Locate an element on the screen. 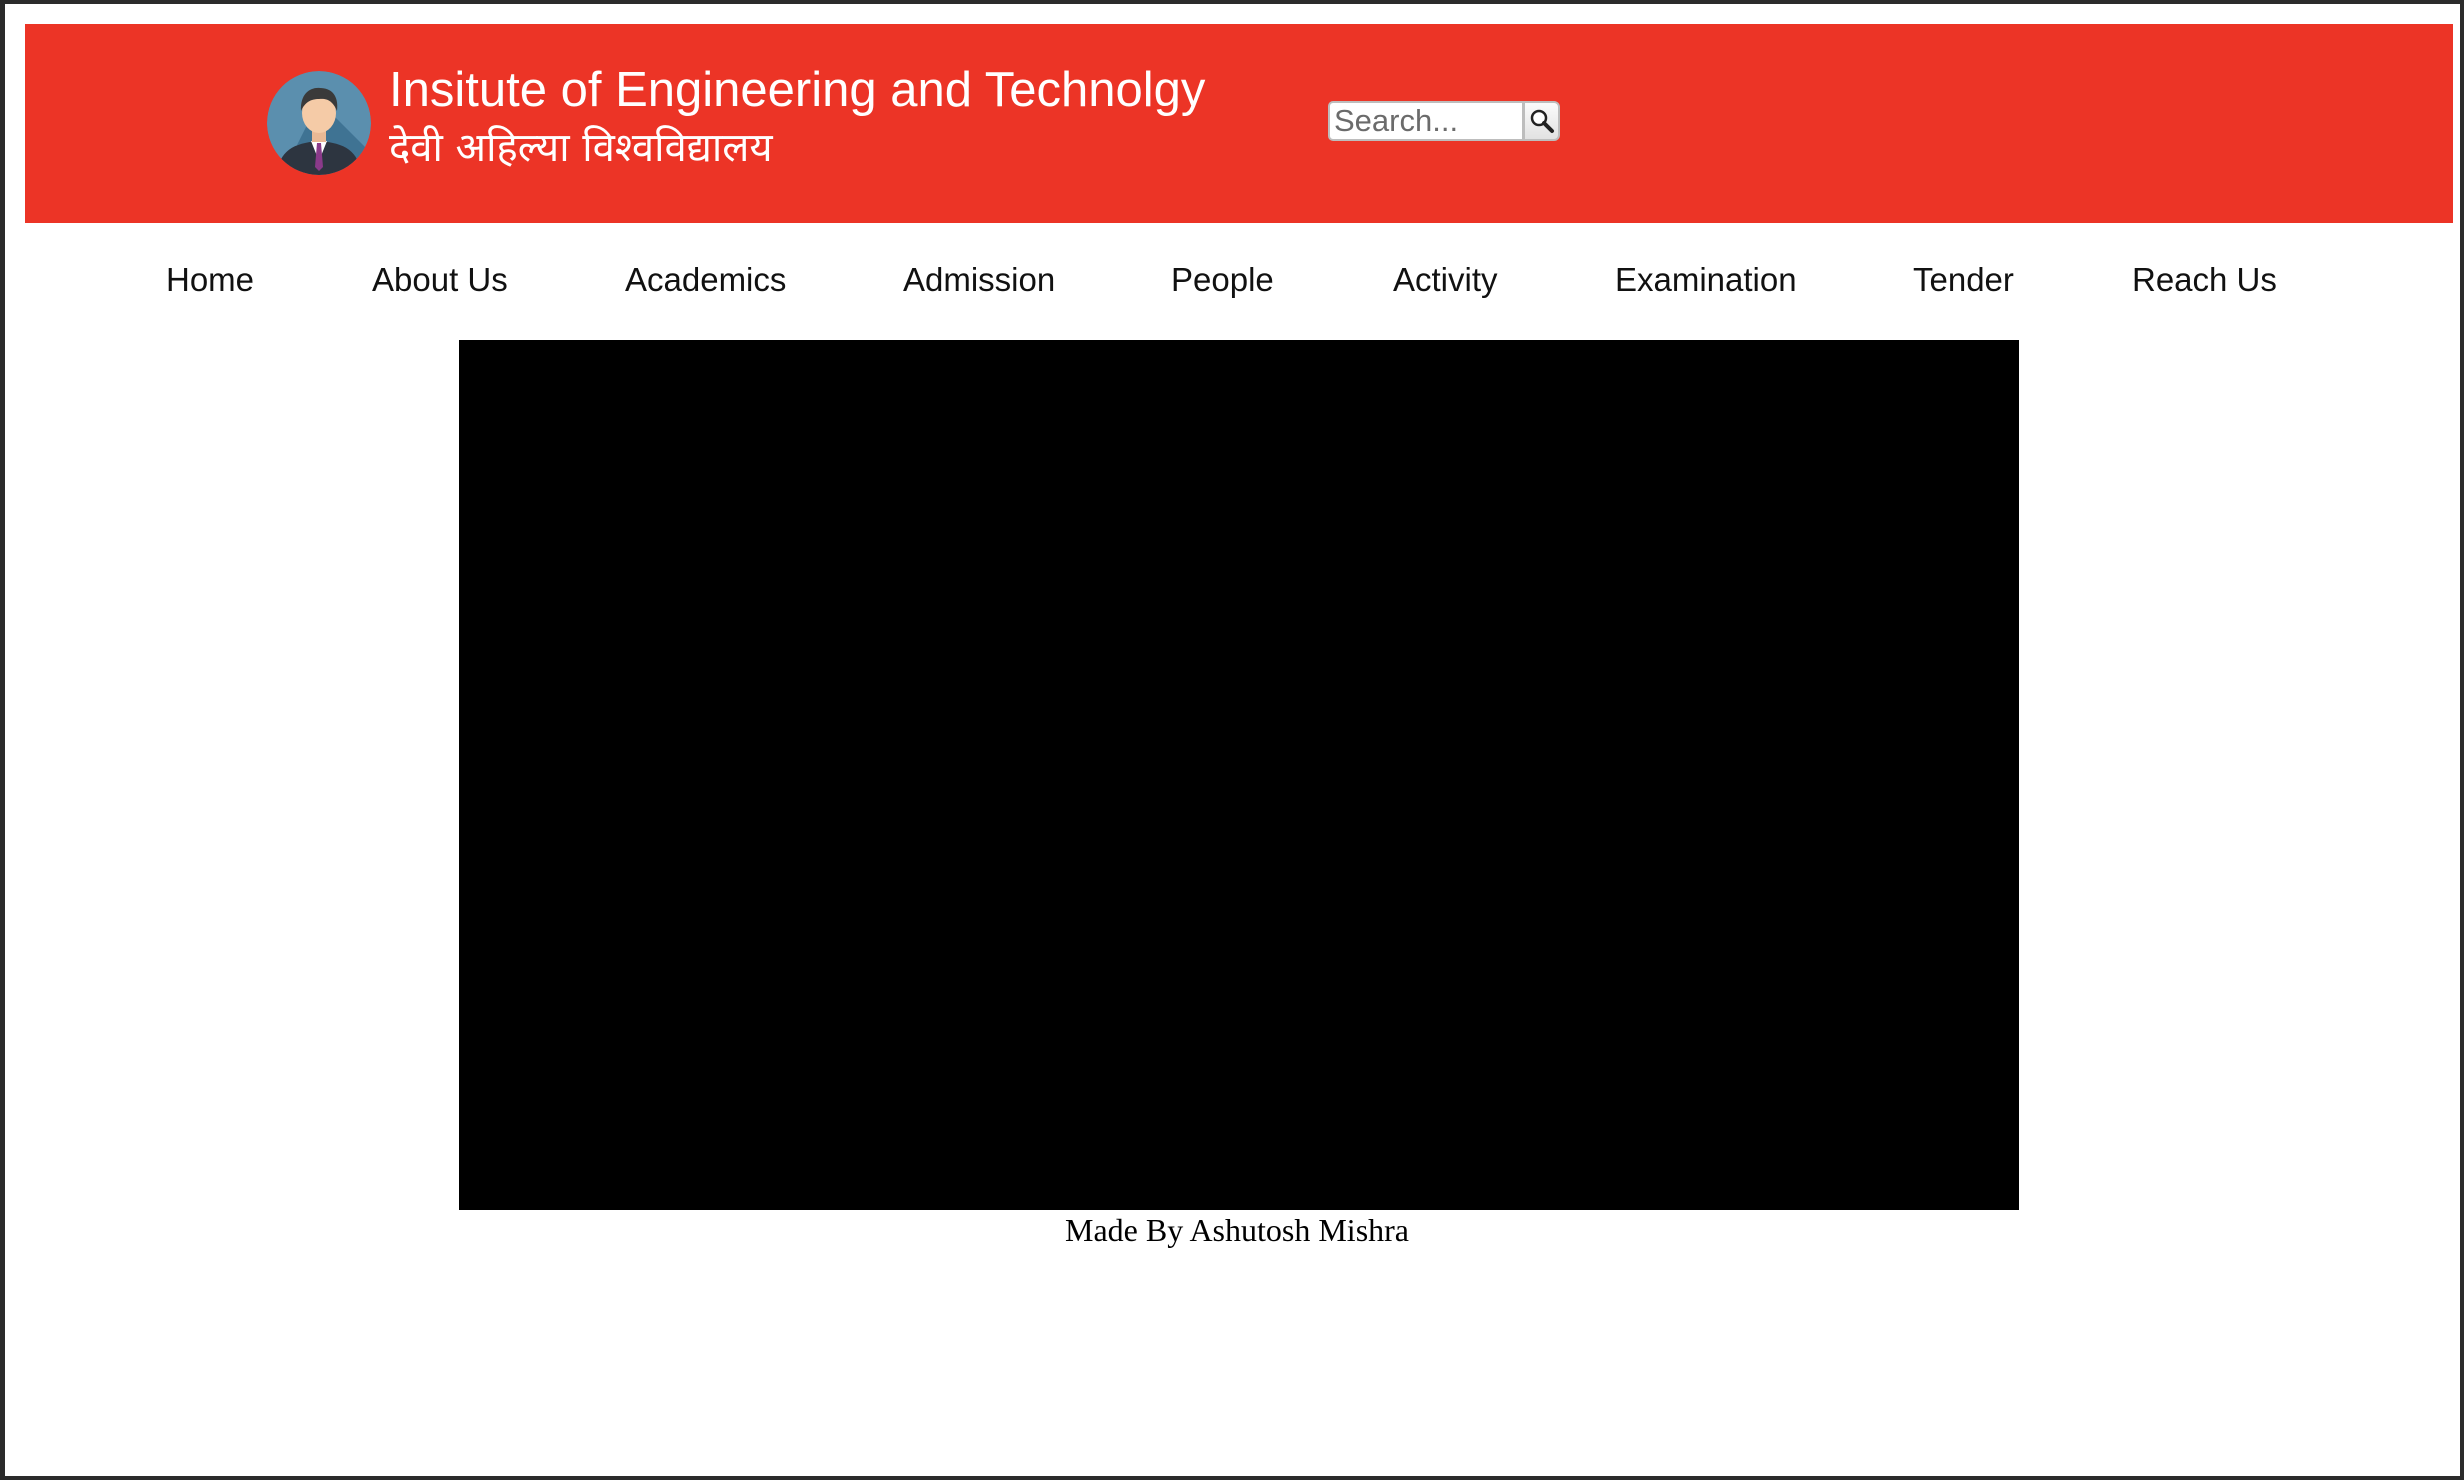 The image size is (2464, 1480). nav-item-activity: Activity is located at coordinates (1445, 280).